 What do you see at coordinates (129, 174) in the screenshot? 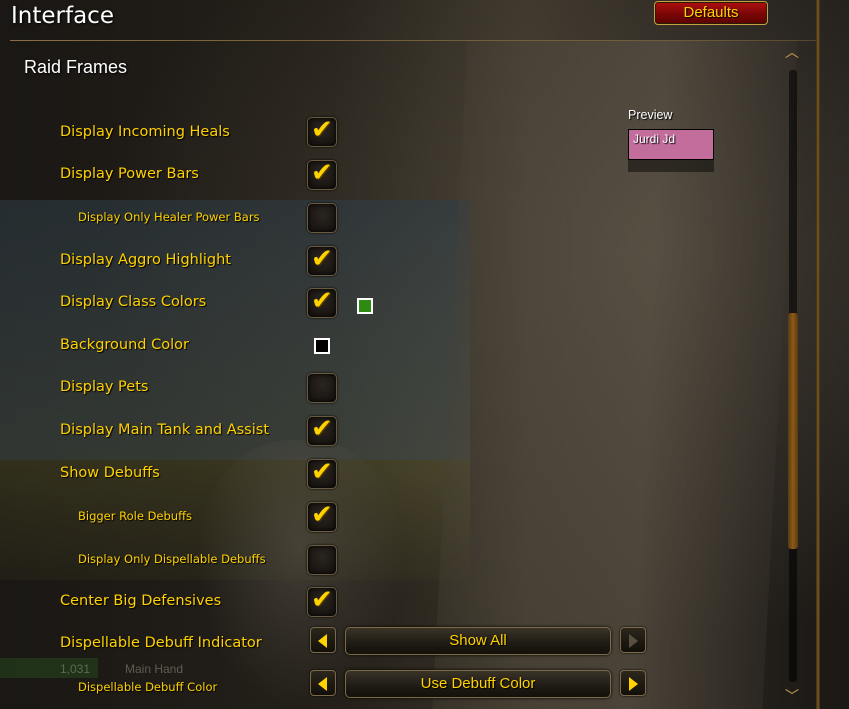
I see `option-label-power-bars: Display Power Bars` at bounding box center [129, 174].